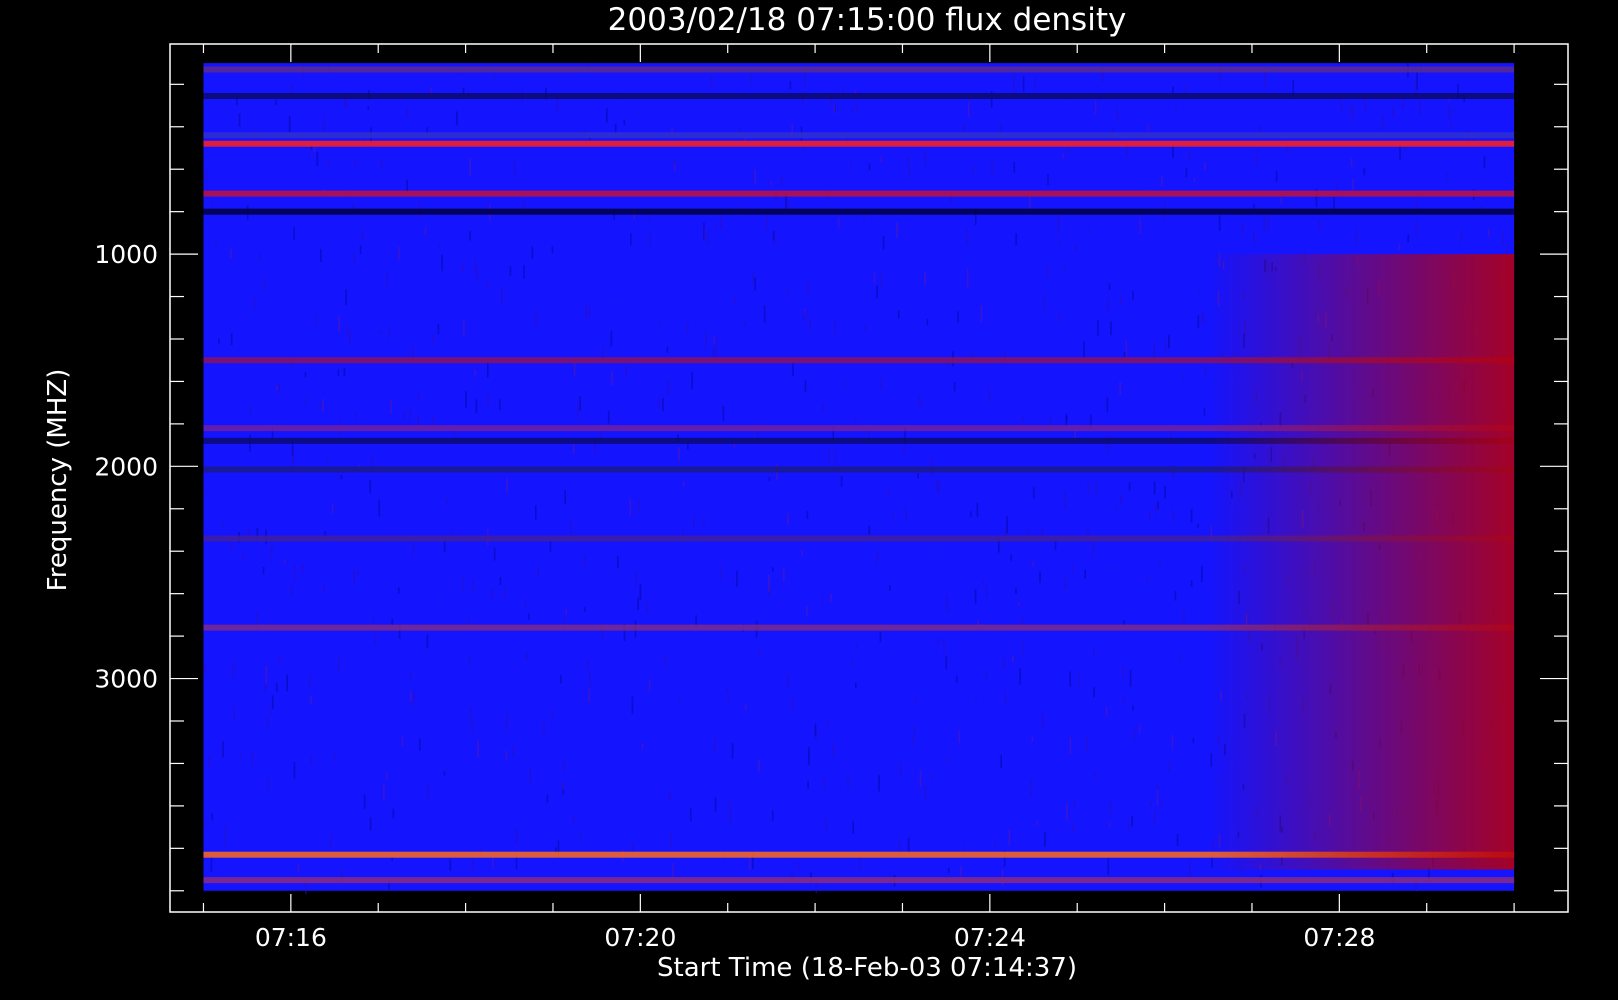 The height and width of the screenshot is (1000, 1618). I want to click on chart-title: 2003/02/18 07:15:00 flux density, so click(867, 20).